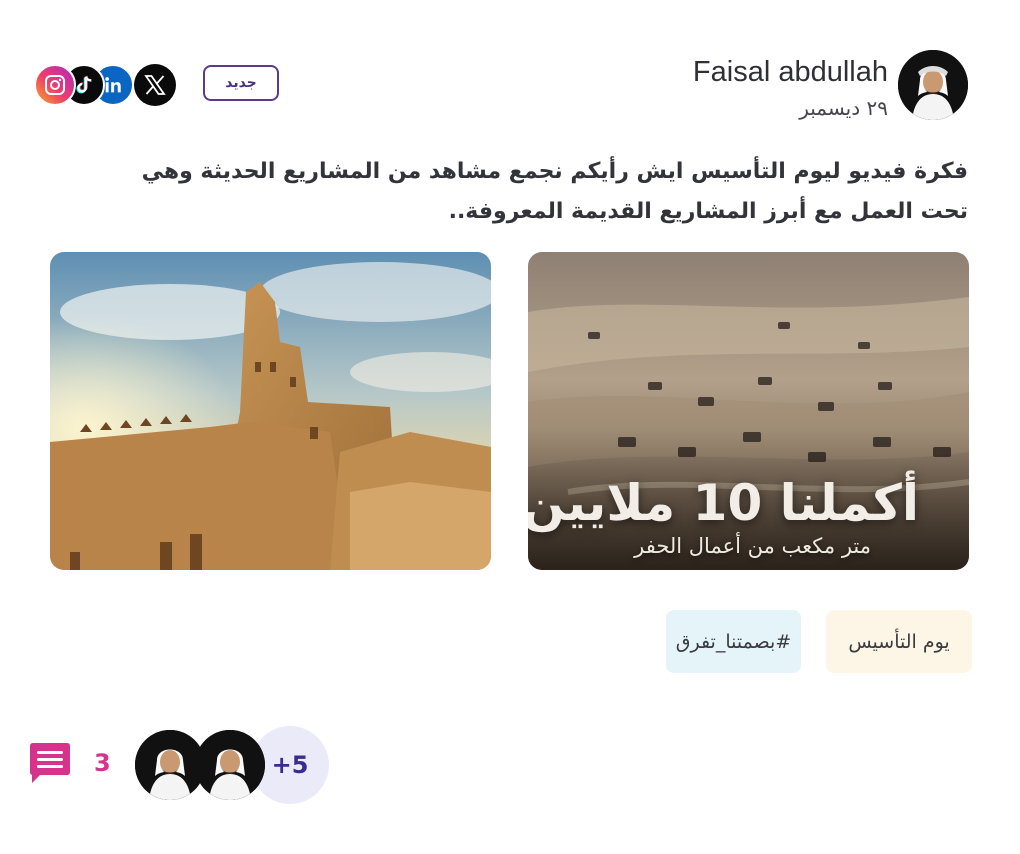  Describe the element at coordinates (790, 72) in the screenshot. I see `author-name: Faisal abdullah` at that location.